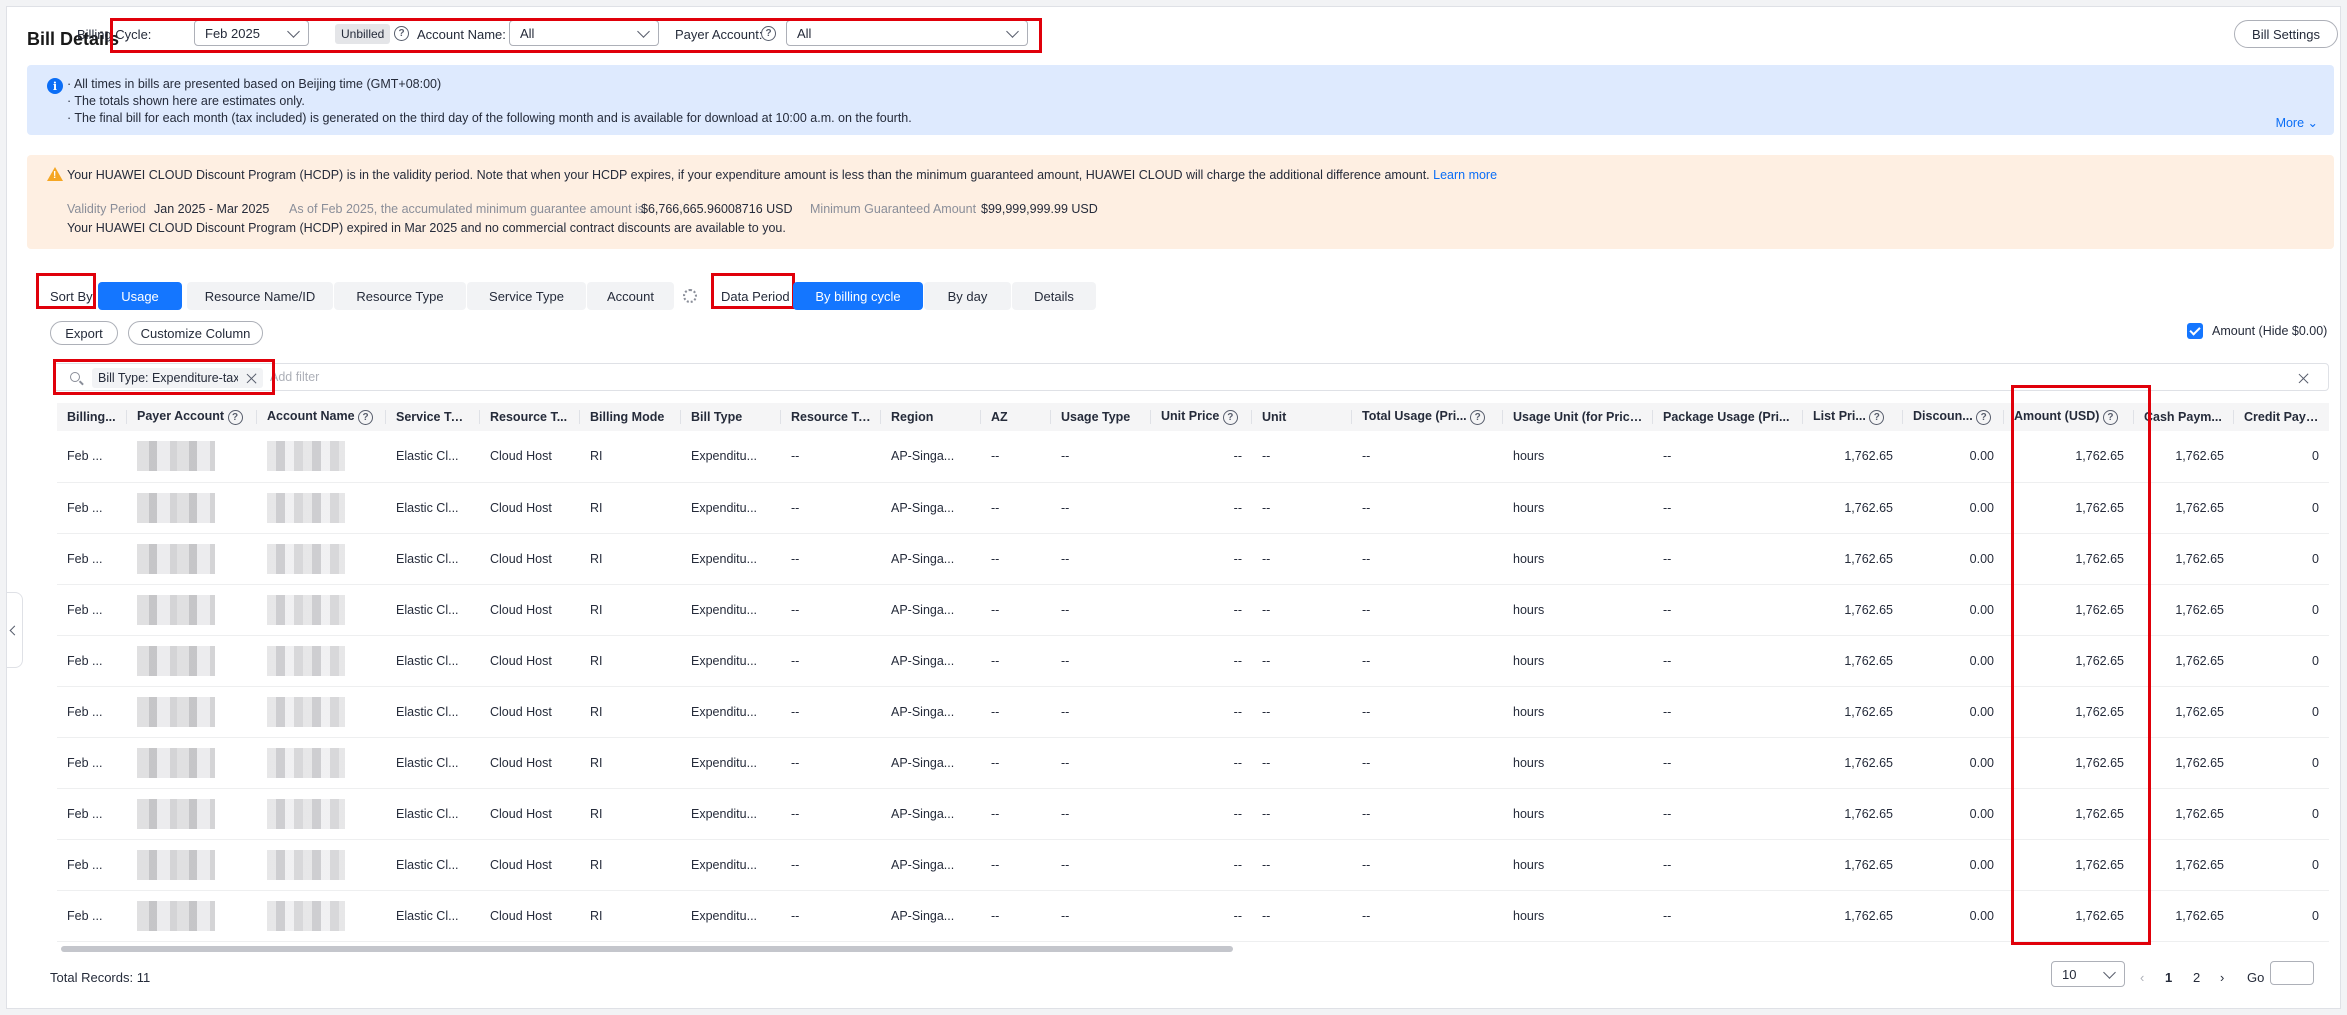 The image size is (2347, 1015). I want to click on col-credit-payment: Credit Payme, so click(2281, 417).